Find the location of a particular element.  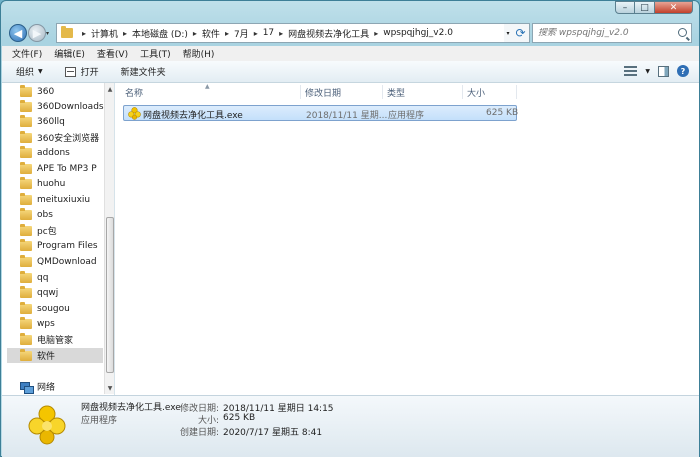

sidebar-item-qmdownload: QMDownload is located at coordinates (62, 261).